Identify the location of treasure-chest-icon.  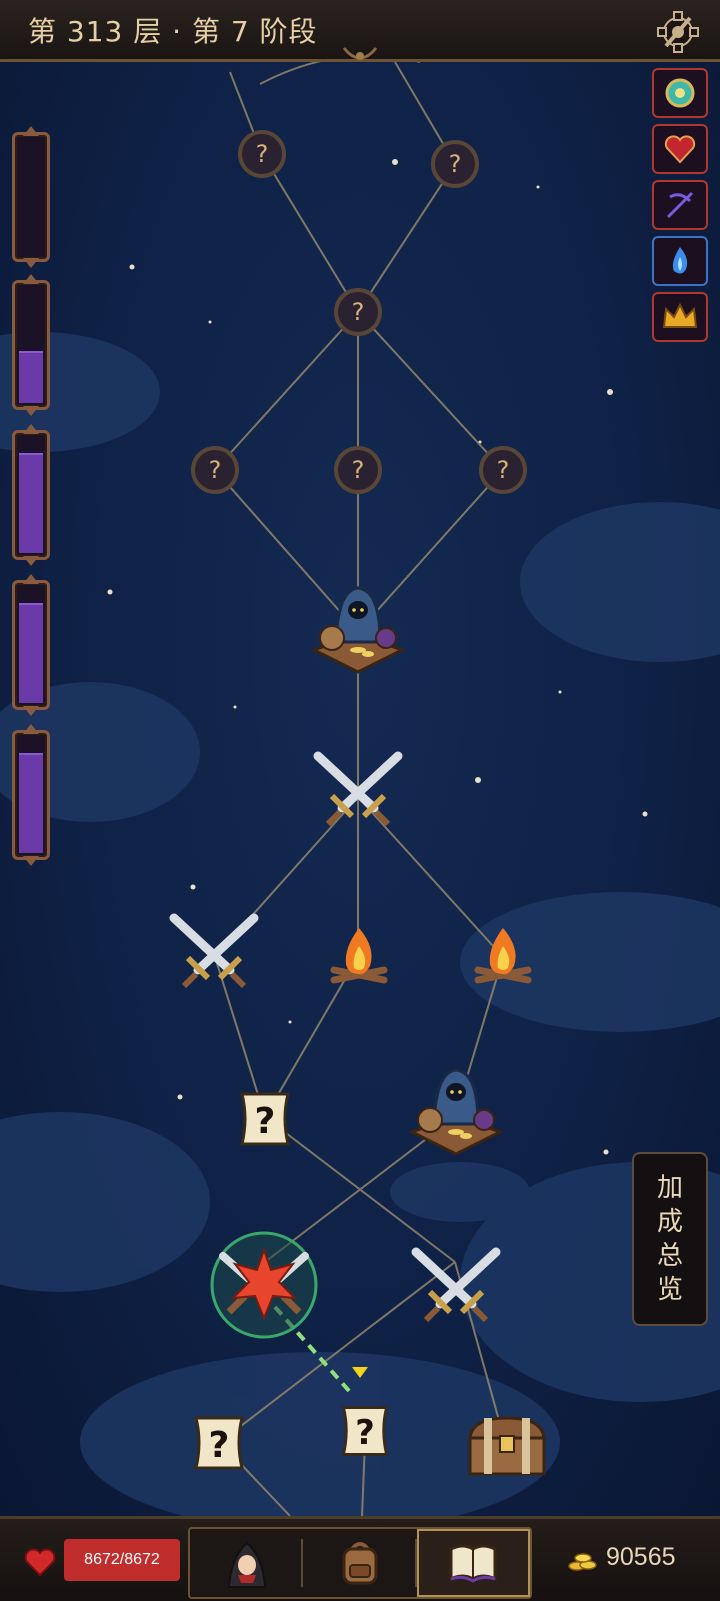
(507, 1446).